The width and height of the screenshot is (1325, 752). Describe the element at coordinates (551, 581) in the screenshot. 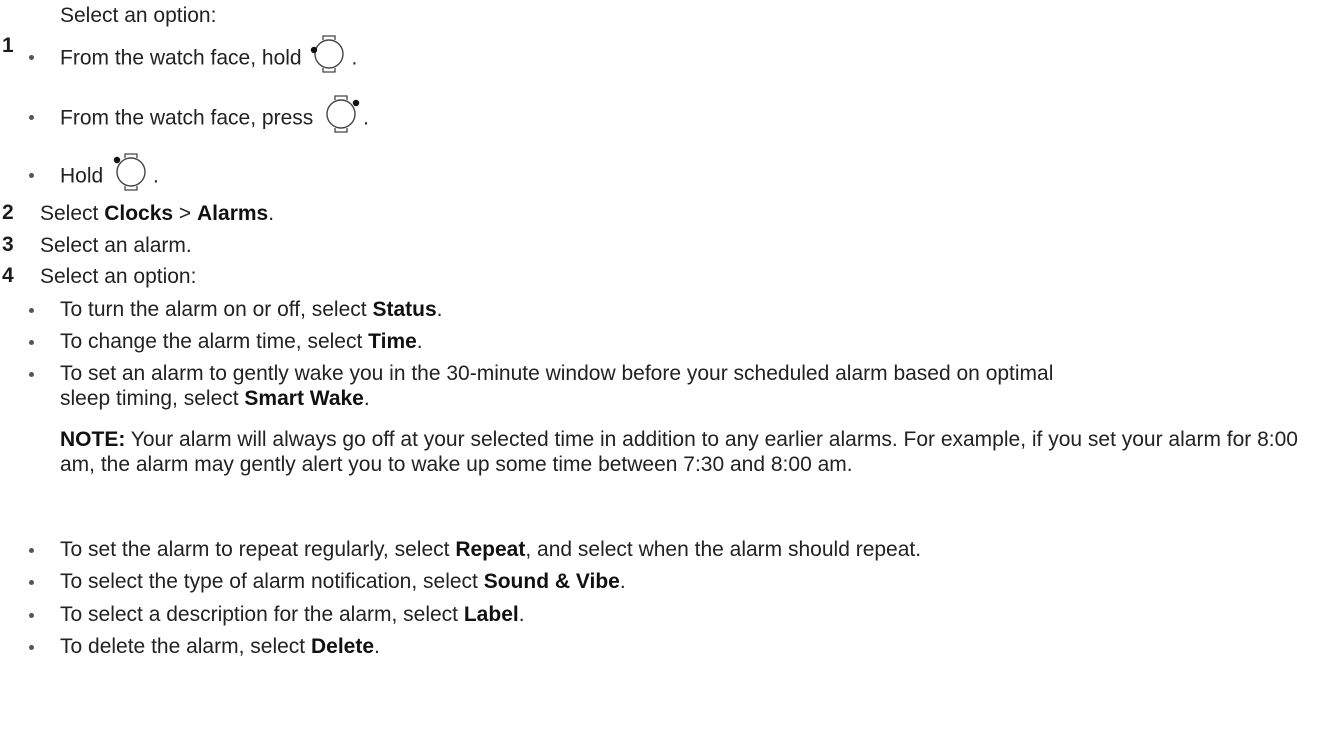

I see `option-sound-vibe: Sound & Vibe` at that location.